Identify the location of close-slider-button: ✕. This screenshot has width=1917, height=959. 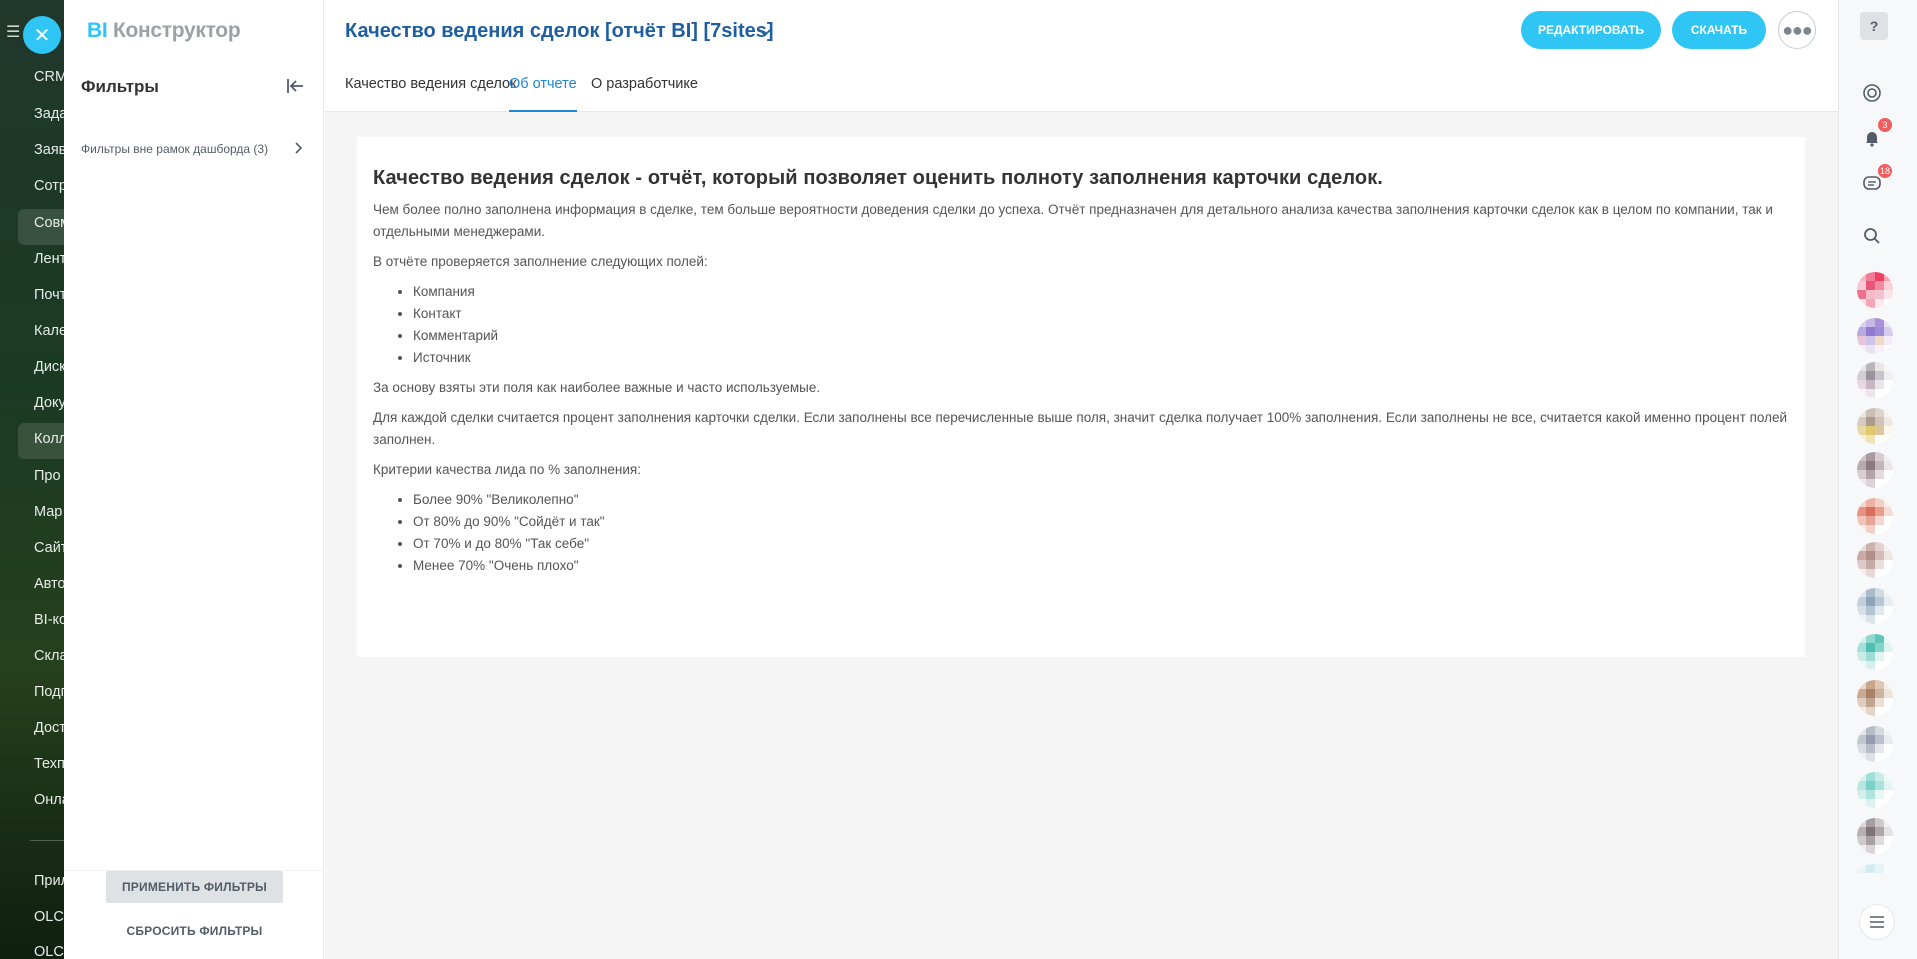
(42, 35).